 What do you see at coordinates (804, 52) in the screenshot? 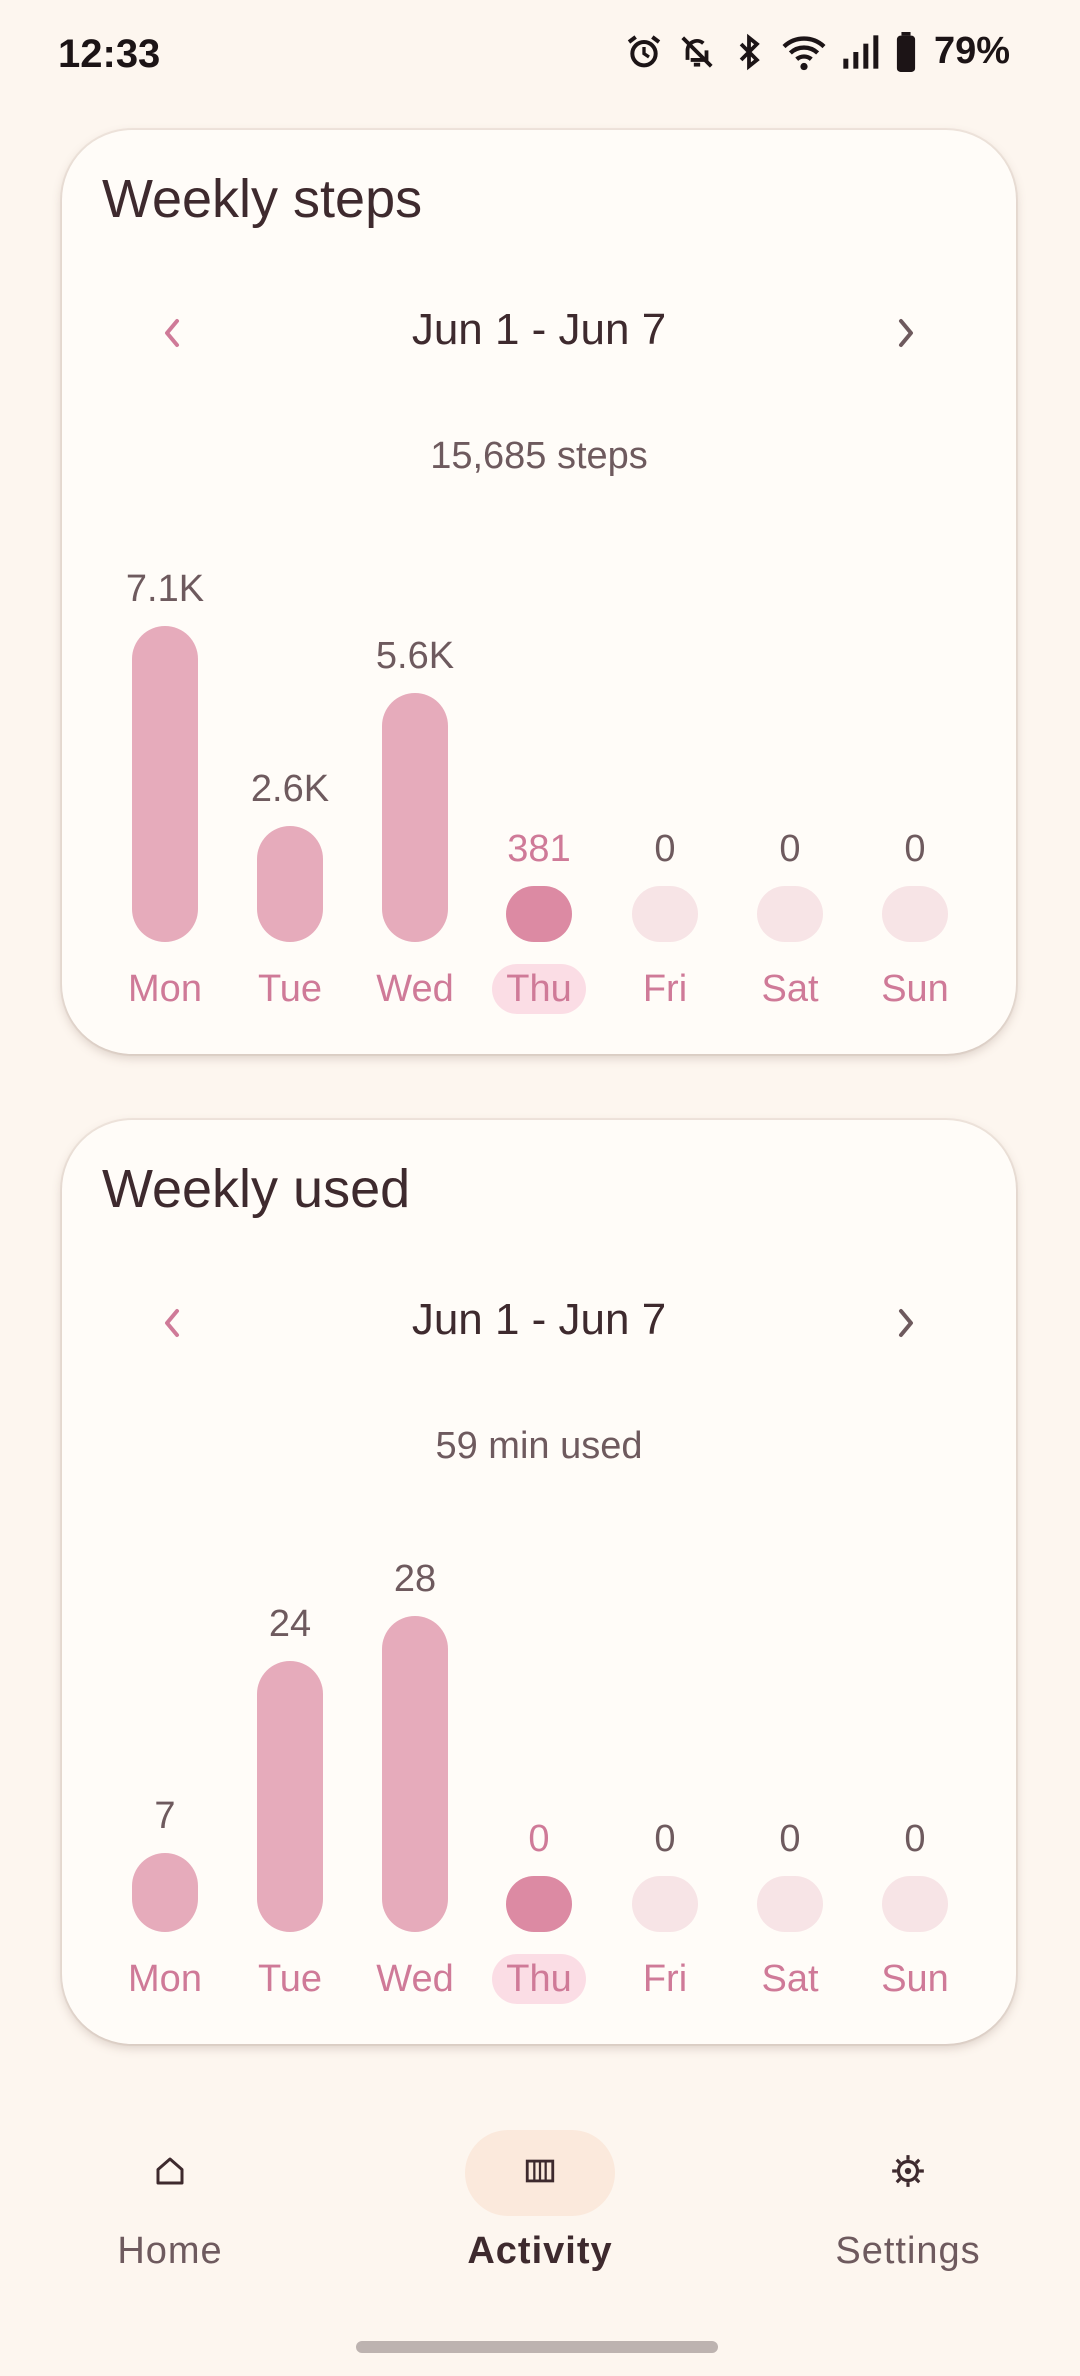
I see `wifi-icon` at bounding box center [804, 52].